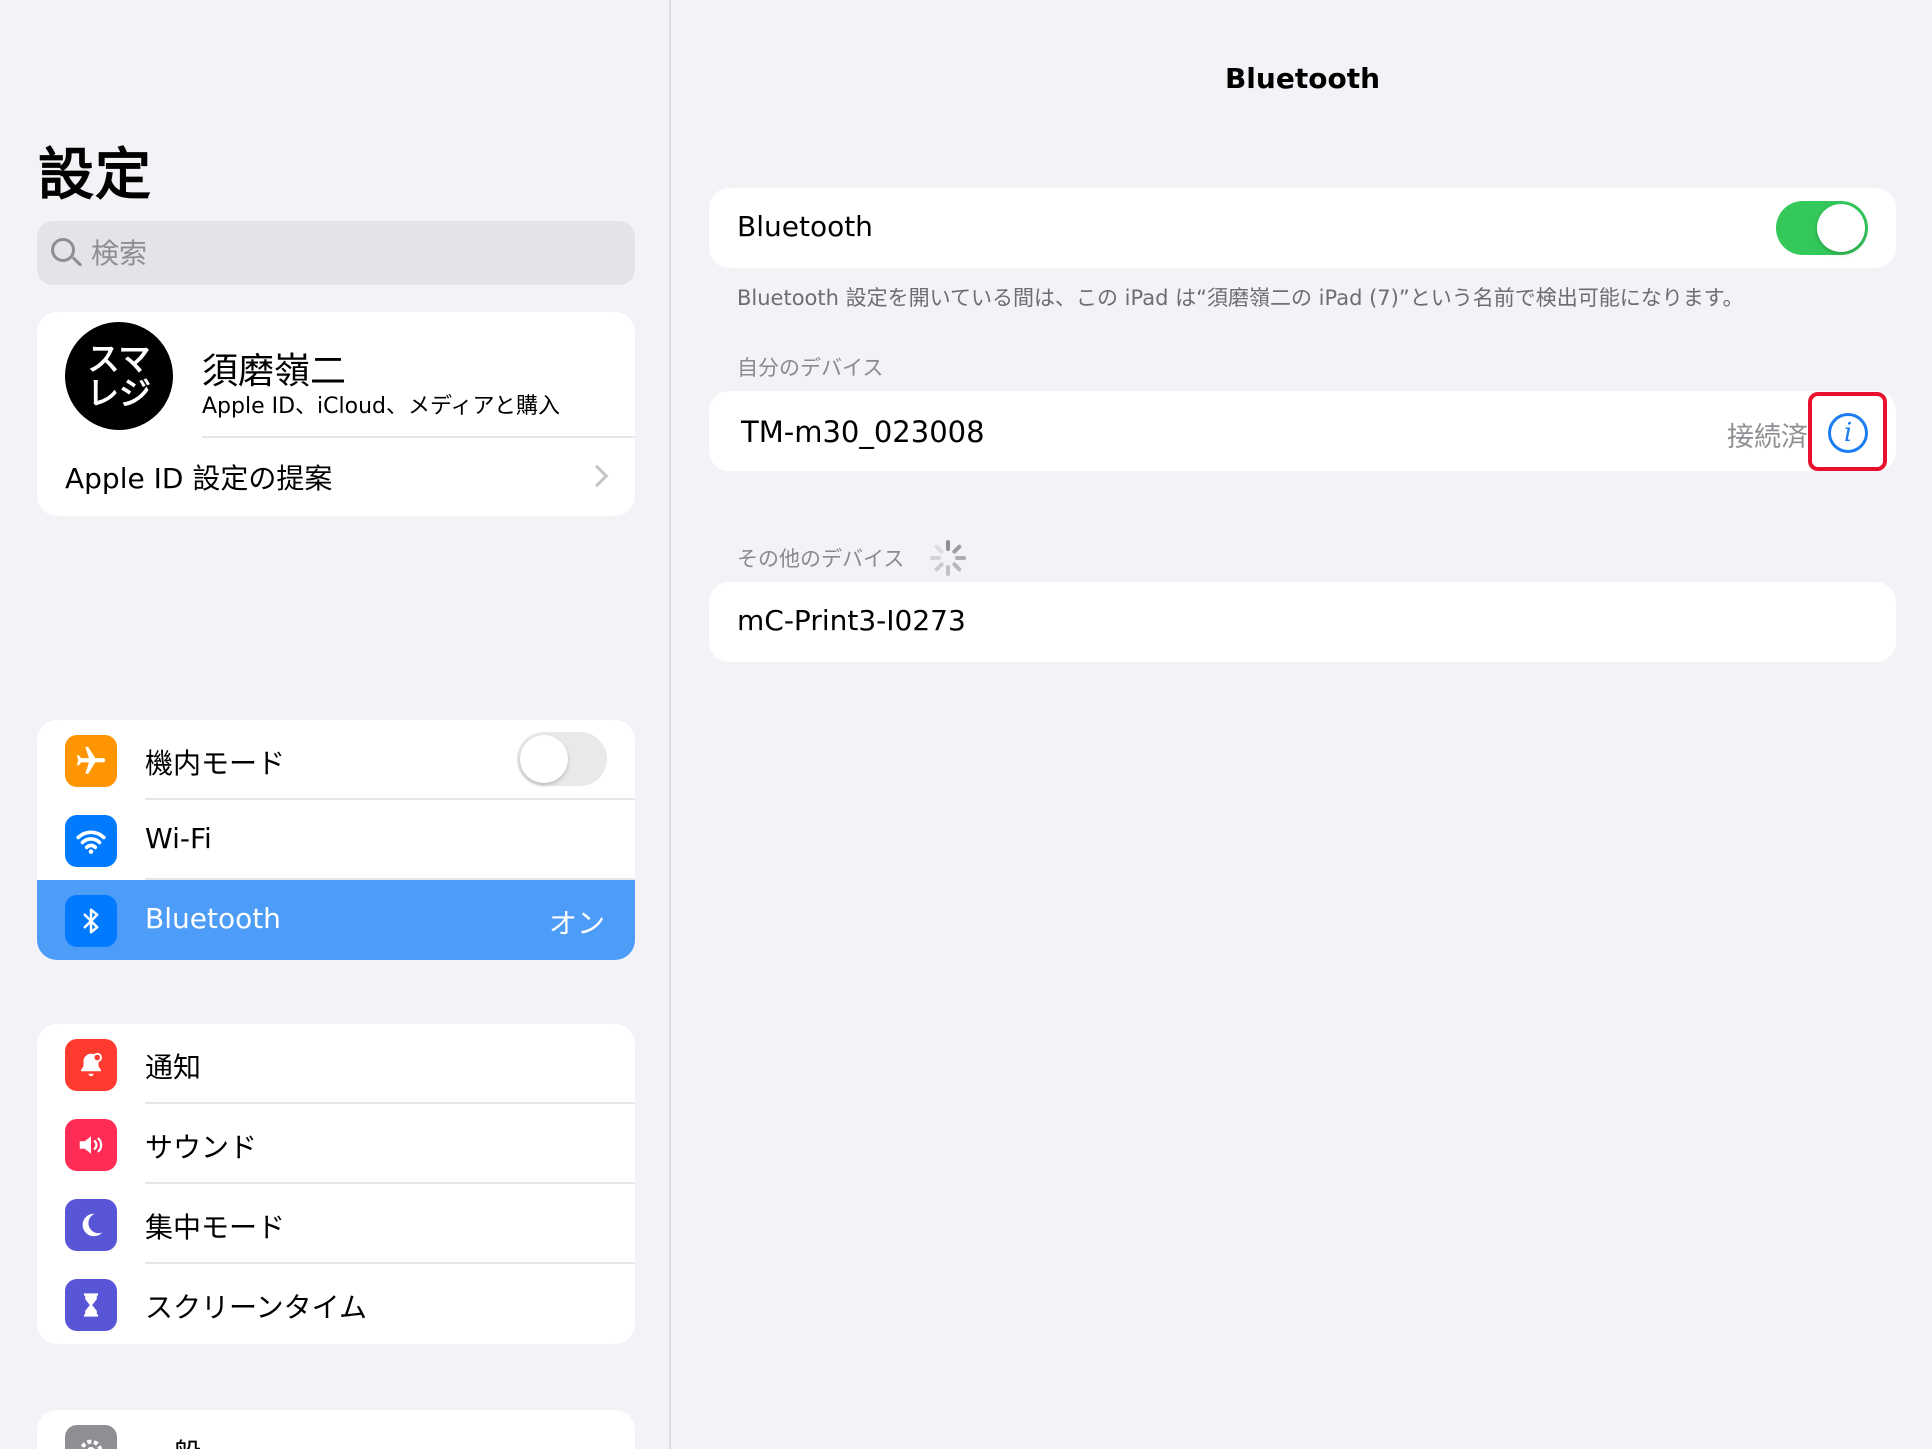 This screenshot has height=1449, width=1932. I want to click on sidebar-item-general: 一般, so click(336, 1429).